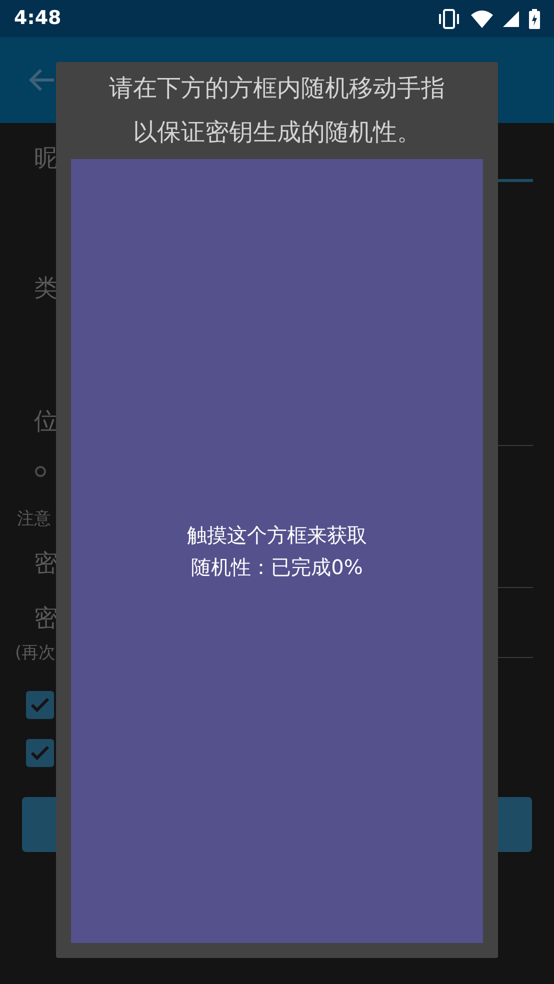 The height and width of the screenshot is (984, 554). I want to click on signal-icon, so click(511, 18).